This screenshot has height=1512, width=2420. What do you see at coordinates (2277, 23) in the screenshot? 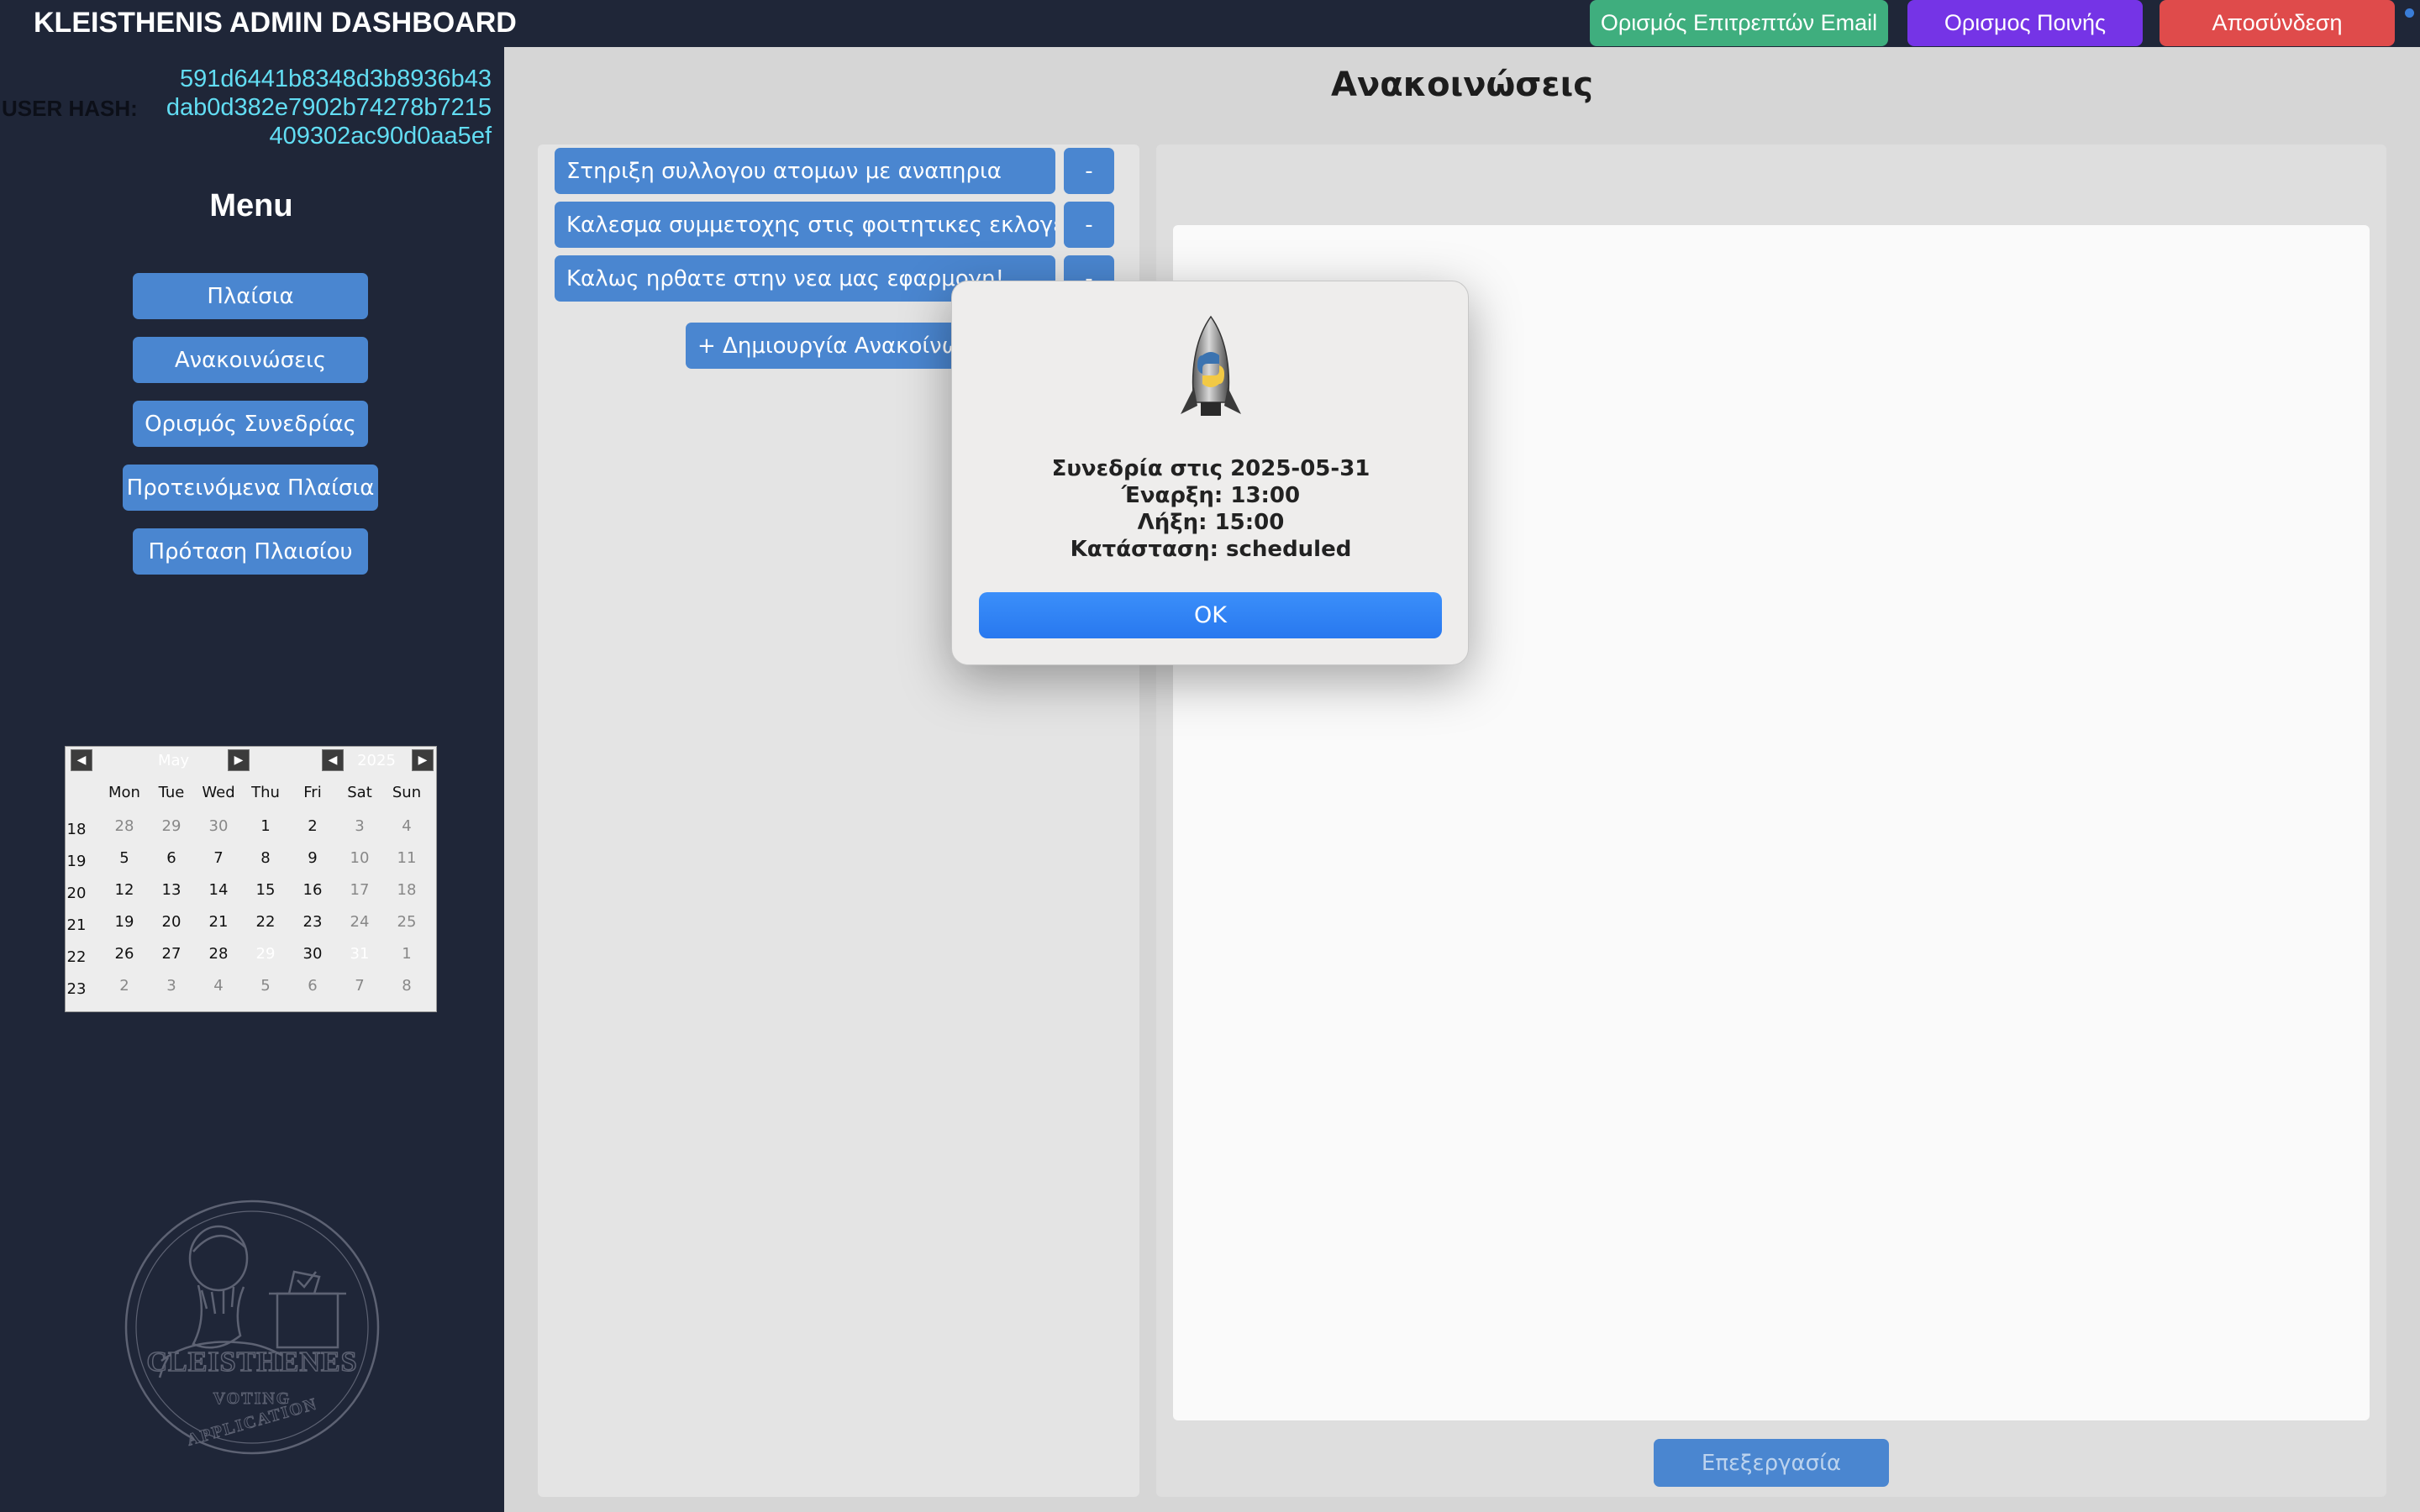
I see `logout-button: Αποσύνδεση` at bounding box center [2277, 23].